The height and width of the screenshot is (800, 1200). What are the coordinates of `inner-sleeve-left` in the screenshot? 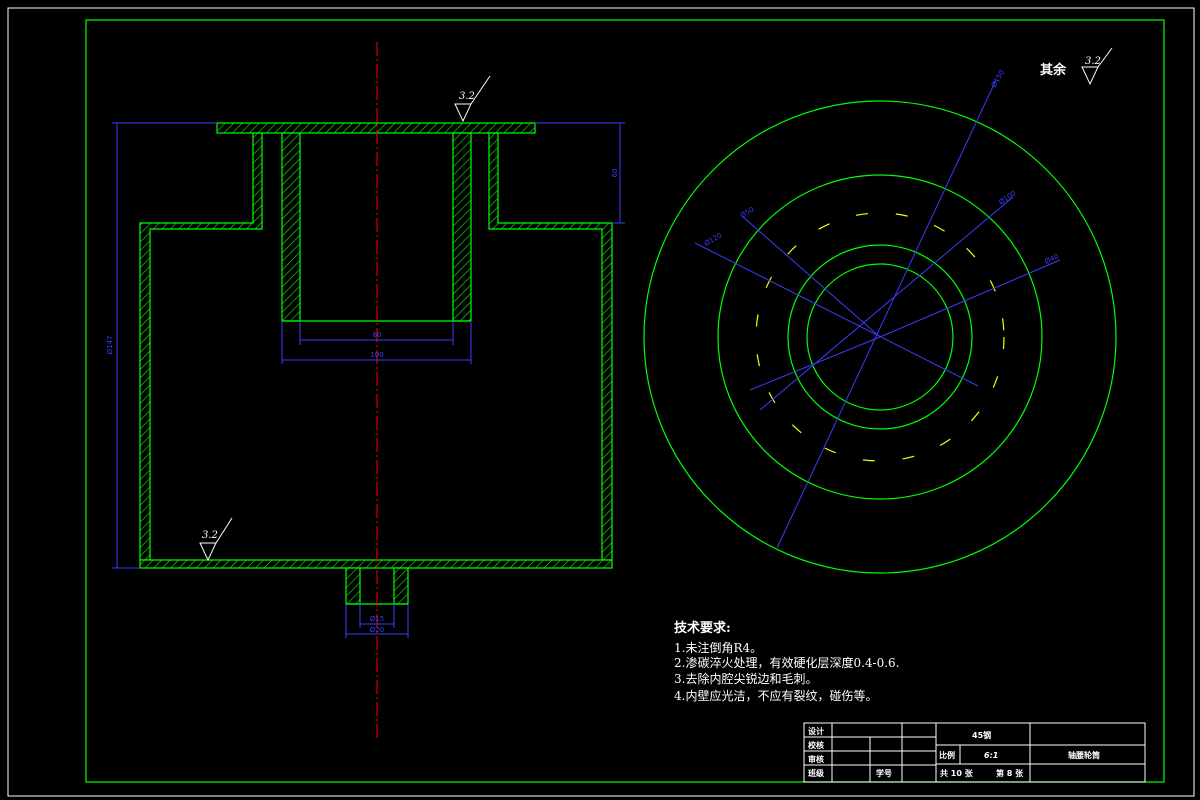 It's located at (291, 227).